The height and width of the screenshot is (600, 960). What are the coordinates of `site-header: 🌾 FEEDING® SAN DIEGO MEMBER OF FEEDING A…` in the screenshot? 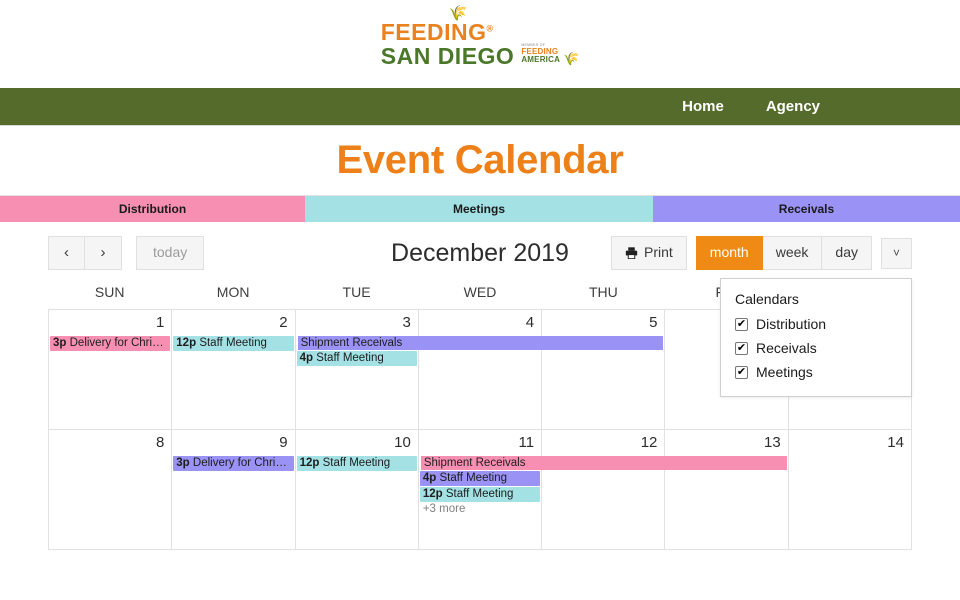 It's located at (480, 44).